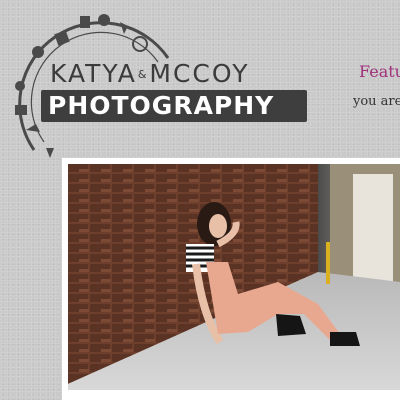  What do you see at coordinates (199, 73) in the screenshot?
I see `logo-last-name: MCCOY` at bounding box center [199, 73].